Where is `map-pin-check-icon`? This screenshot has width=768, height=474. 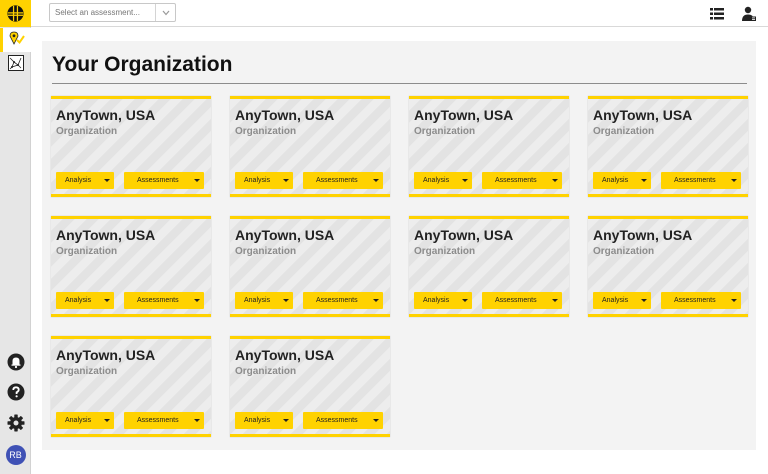
map-pin-check-icon is located at coordinates (17, 40).